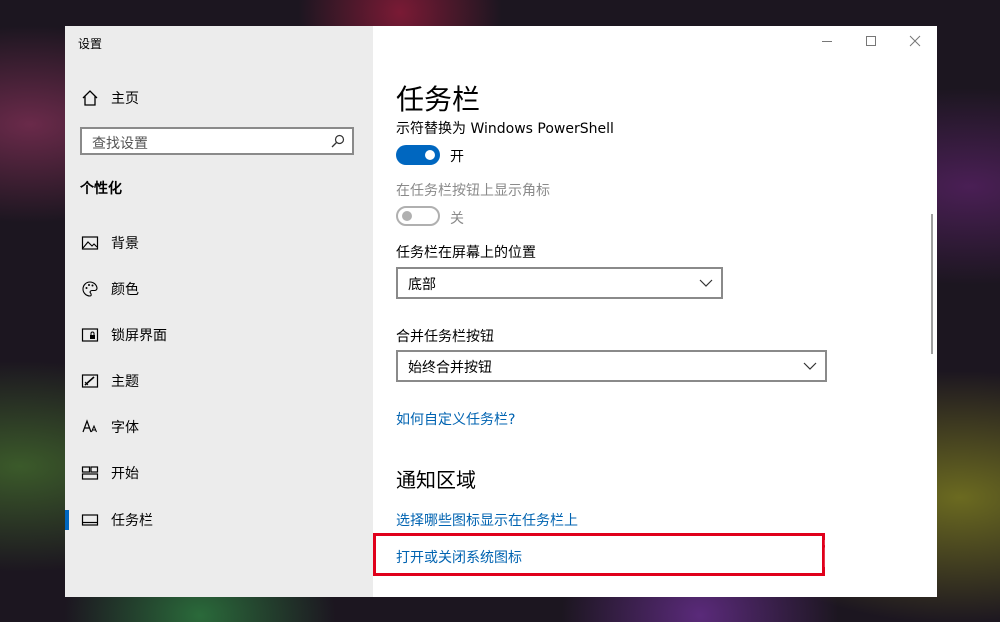 The width and height of the screenshot is (1000, 622). I want to click on combine-dropdown-value: 始终合并按钮, so click(450, 368).